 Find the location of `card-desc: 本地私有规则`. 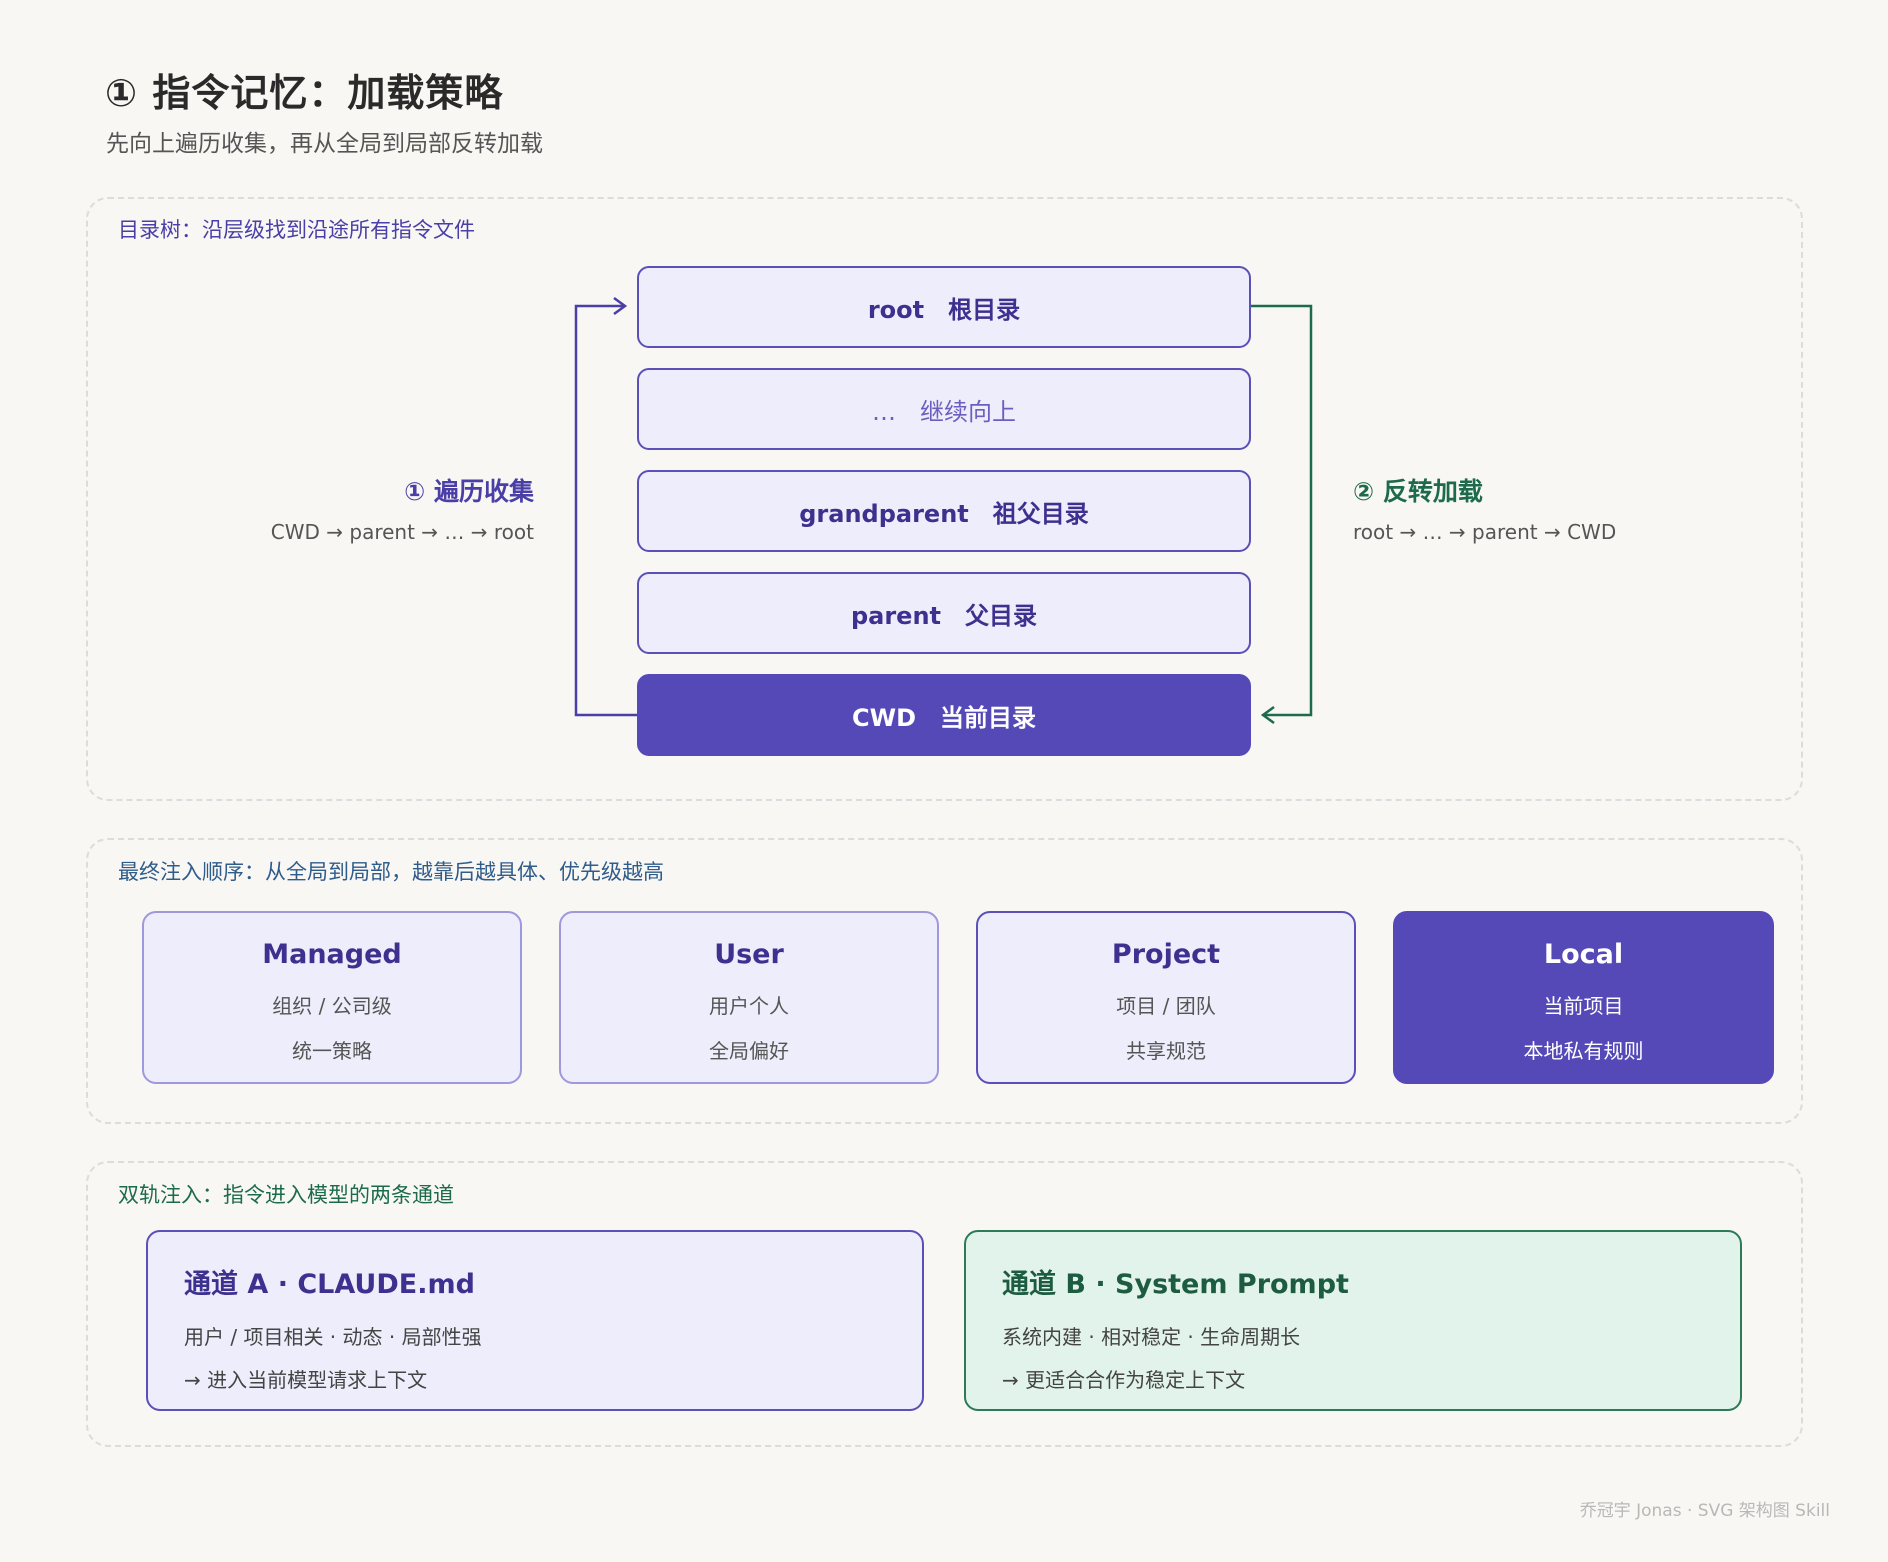

card-desc: 本地私有规则 is located at coordinates (1583, 1051).